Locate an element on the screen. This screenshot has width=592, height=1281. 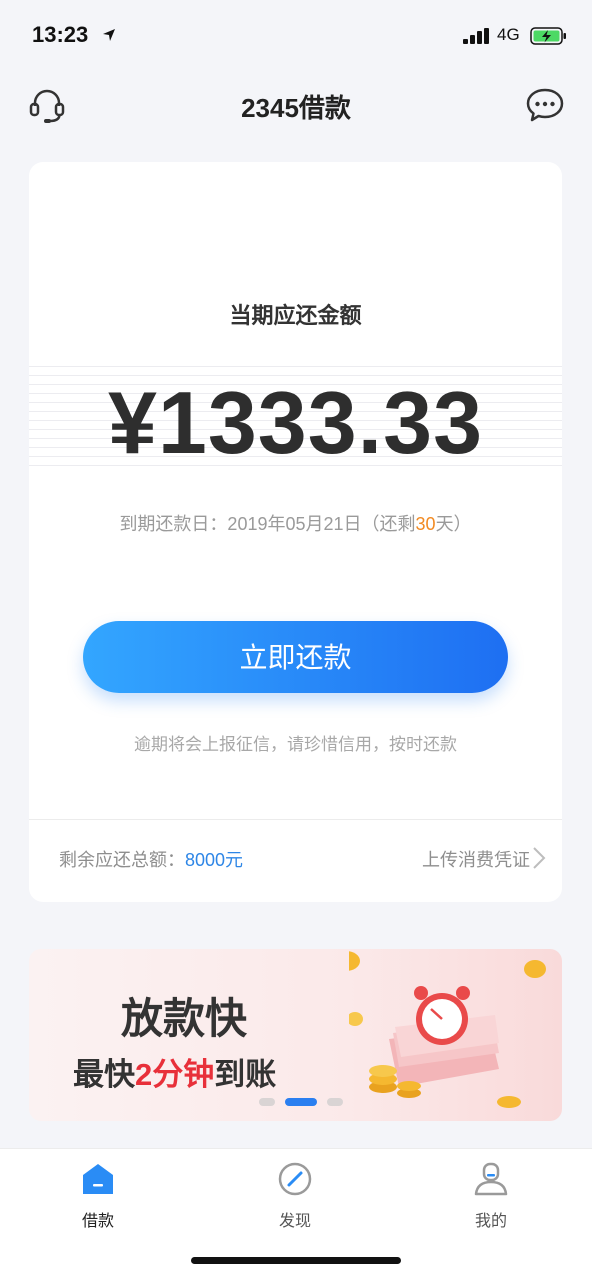
tab-loan-label: 借款 is located at coordinates (97, 1221).